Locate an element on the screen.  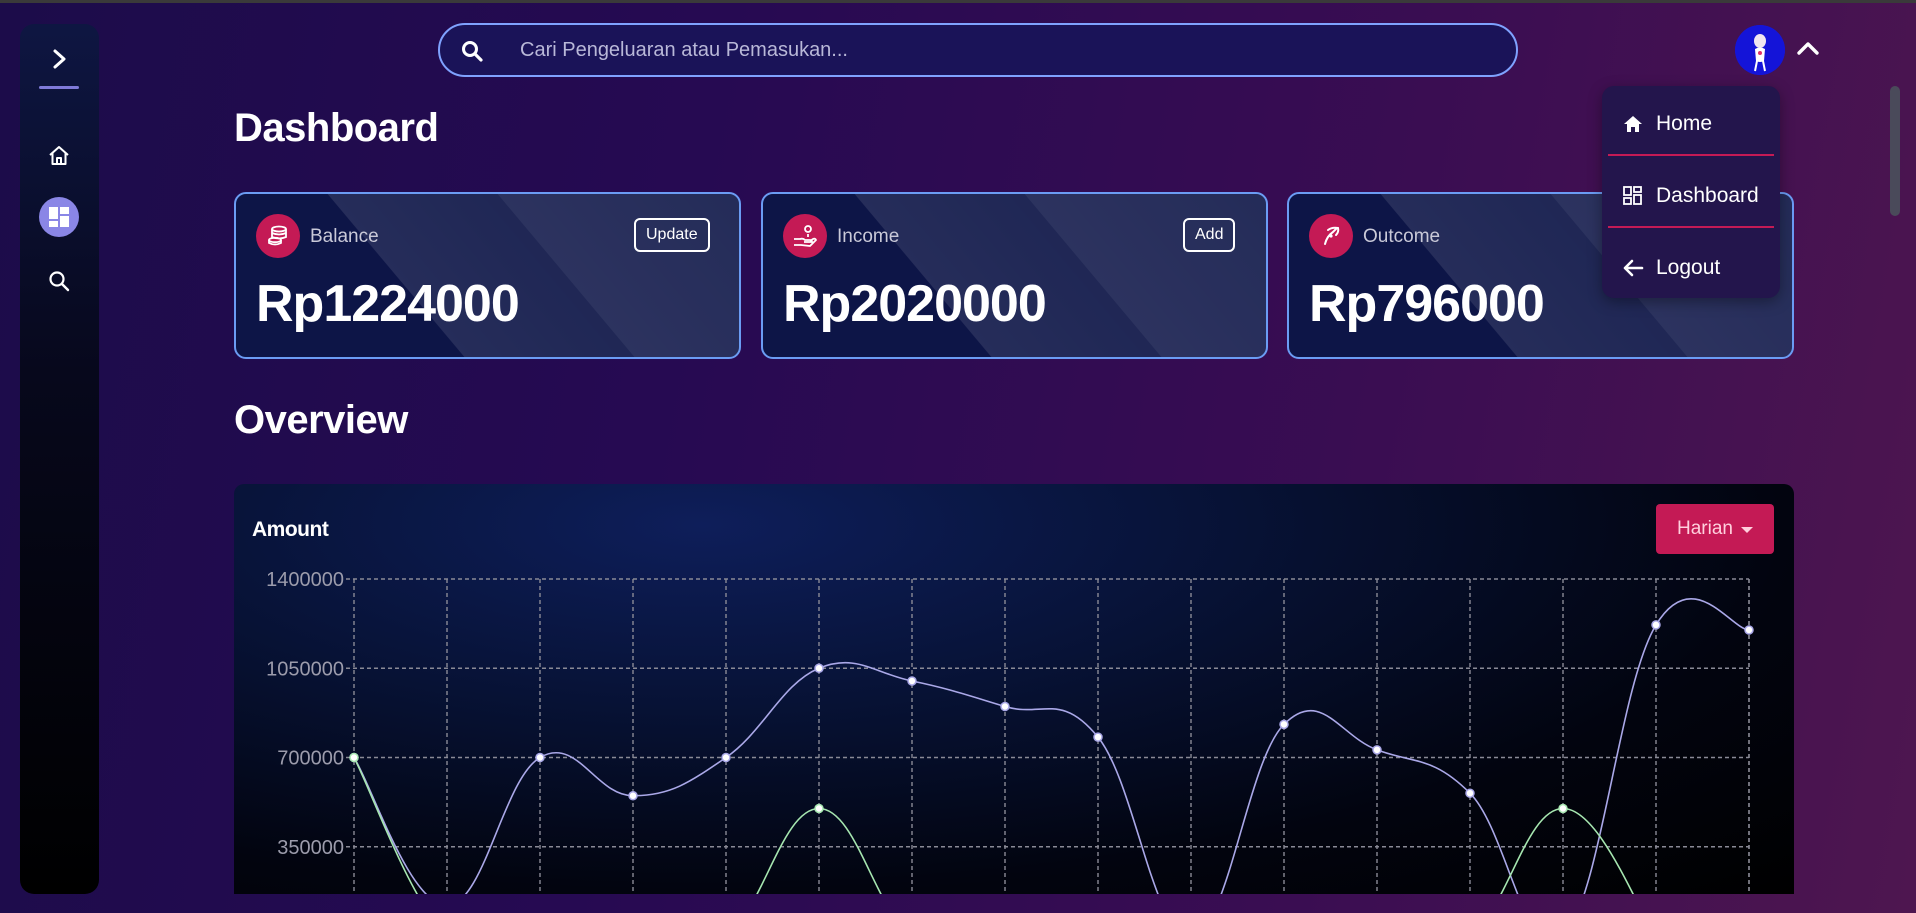
menu-toggle-button is located at coordinates (1808, 50).